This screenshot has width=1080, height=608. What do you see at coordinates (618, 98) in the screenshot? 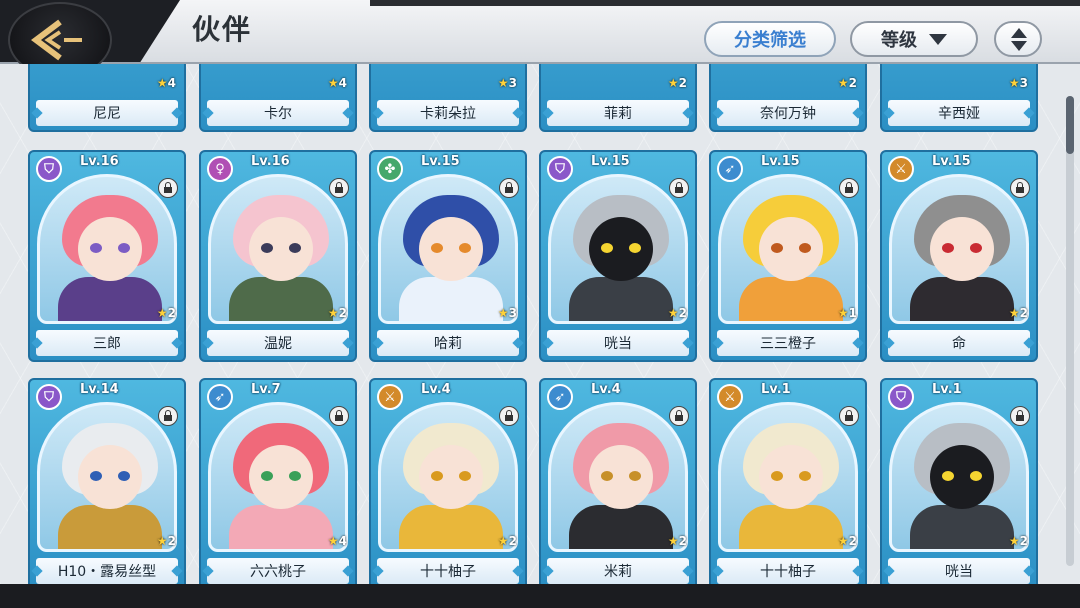
I see `partner-card: ★2 菲莉` at bounding box center [618, 98].